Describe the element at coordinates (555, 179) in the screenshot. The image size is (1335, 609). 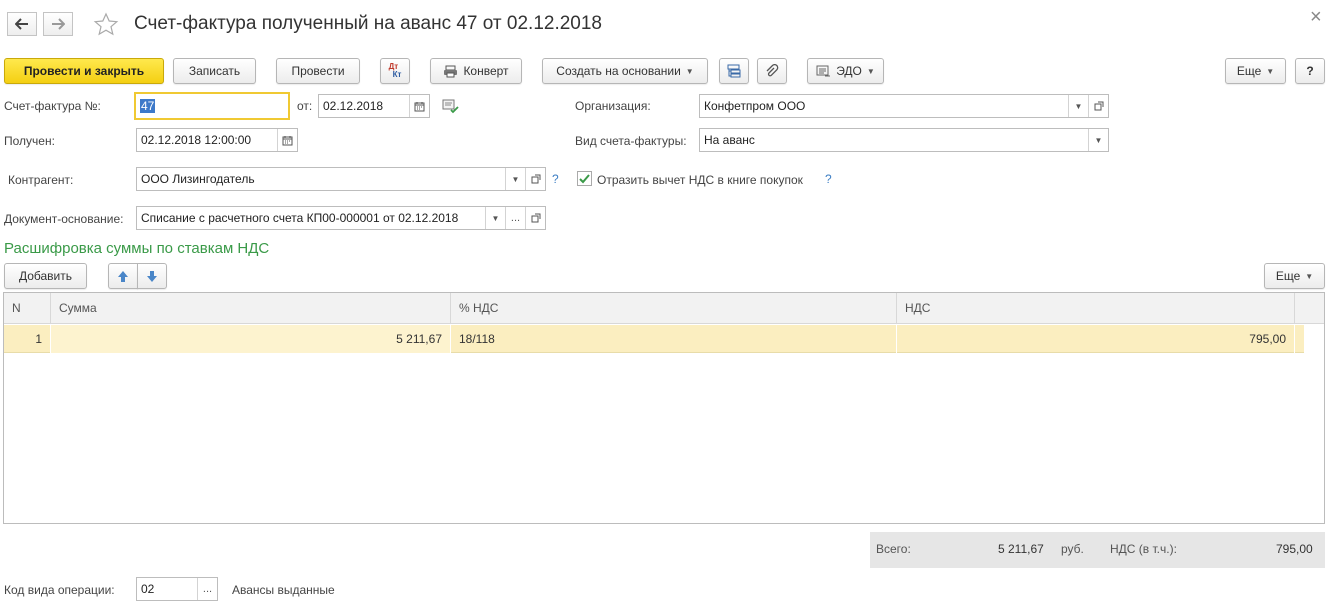
I see `question-help-link: ?` at that location.